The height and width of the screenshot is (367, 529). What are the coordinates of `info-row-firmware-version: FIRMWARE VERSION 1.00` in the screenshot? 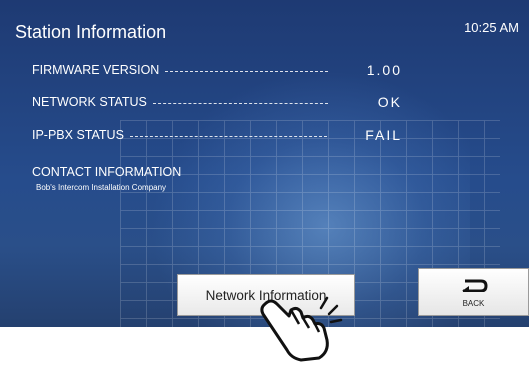 It's located at (217, 70).